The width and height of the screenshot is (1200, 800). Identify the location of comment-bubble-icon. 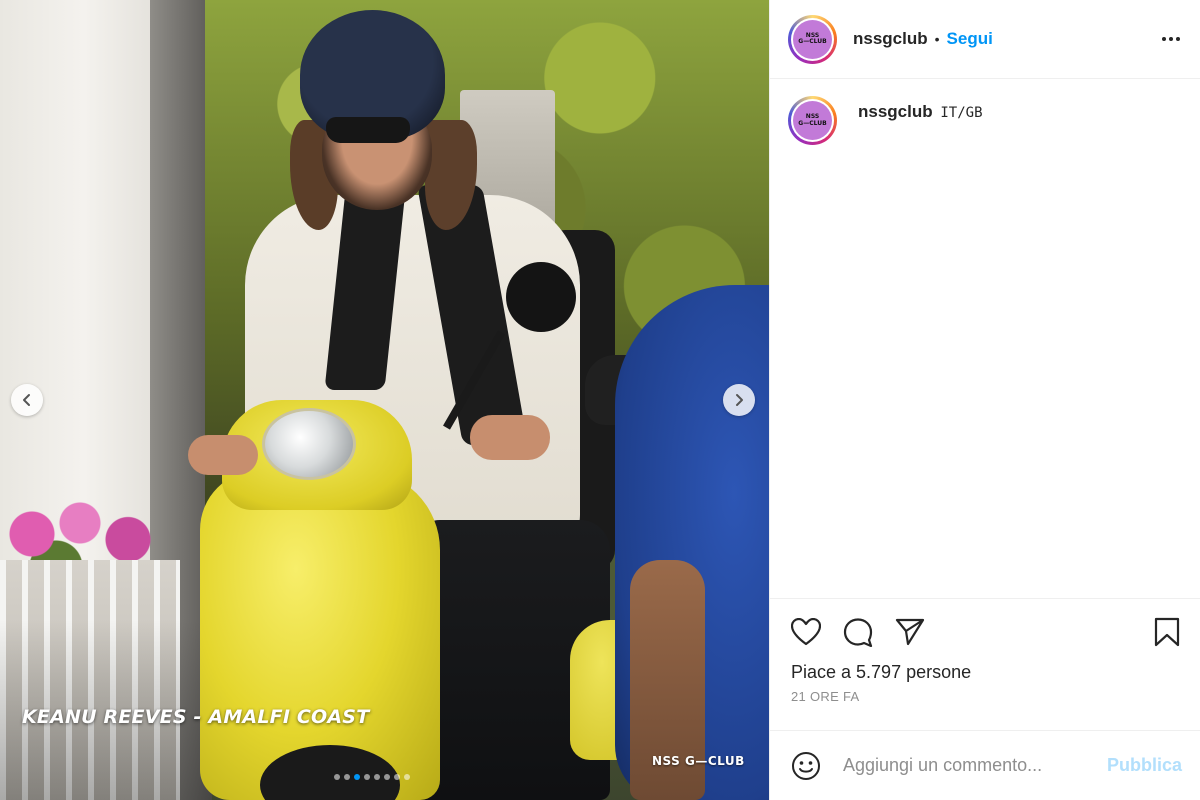
(858, 632).